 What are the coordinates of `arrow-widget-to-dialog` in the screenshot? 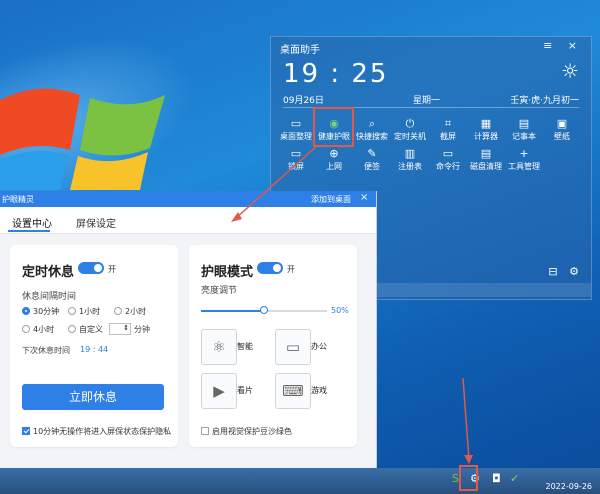 It's located at (277, 181).